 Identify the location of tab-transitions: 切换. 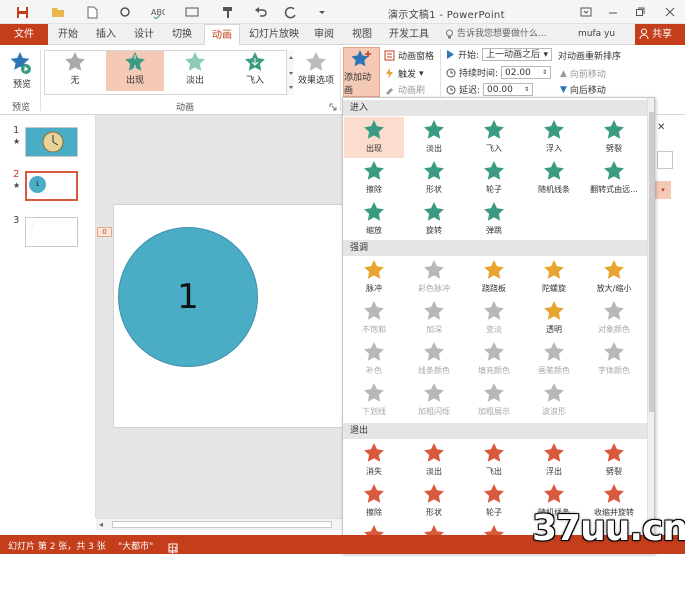
(182, 34).